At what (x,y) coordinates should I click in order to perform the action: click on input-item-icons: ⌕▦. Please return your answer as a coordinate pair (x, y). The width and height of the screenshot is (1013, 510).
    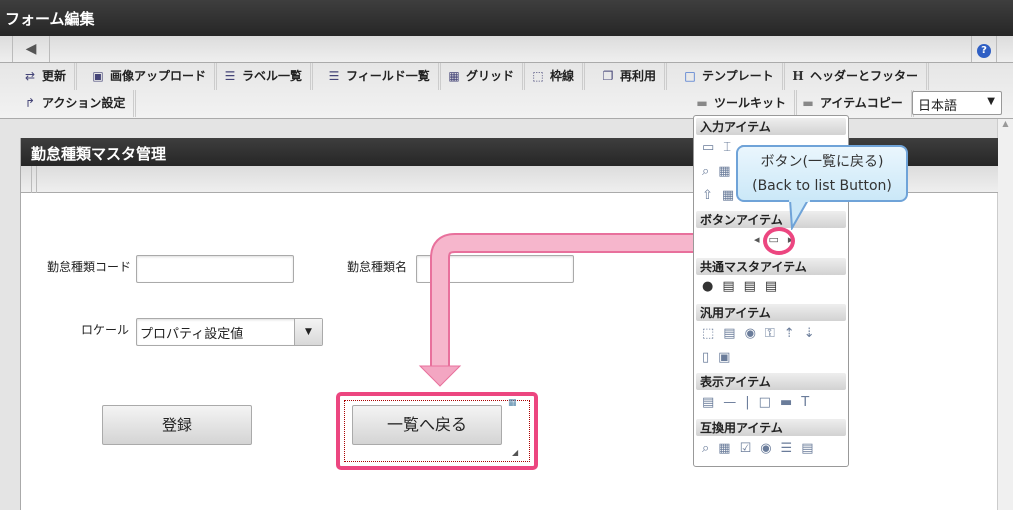
    Looking at the image, I should click on (721, 171).